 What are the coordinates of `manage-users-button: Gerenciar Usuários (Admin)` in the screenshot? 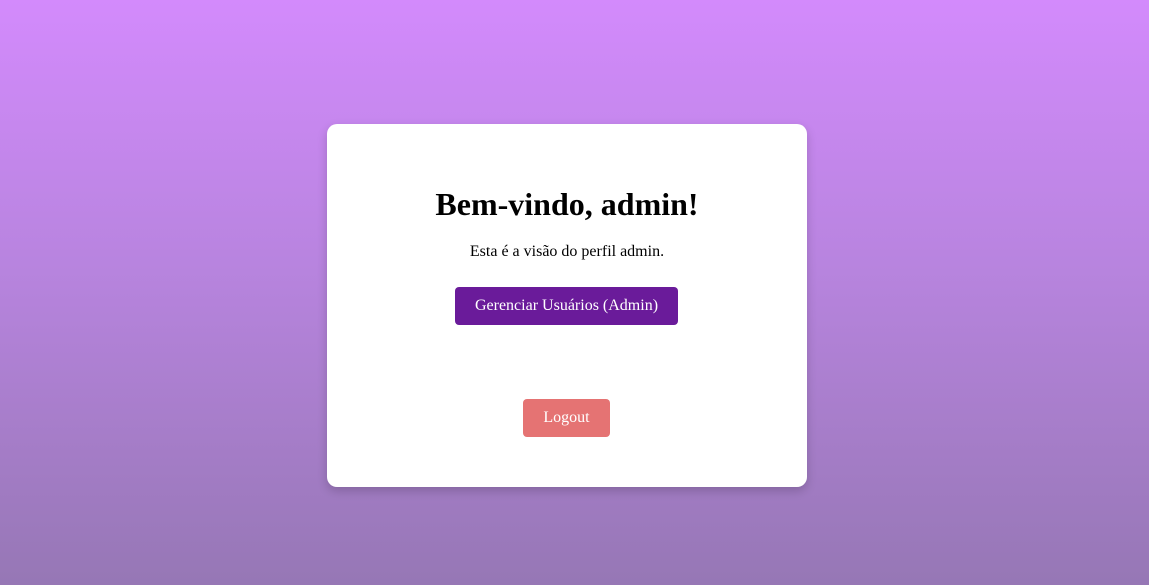 It's located at (566, 306).